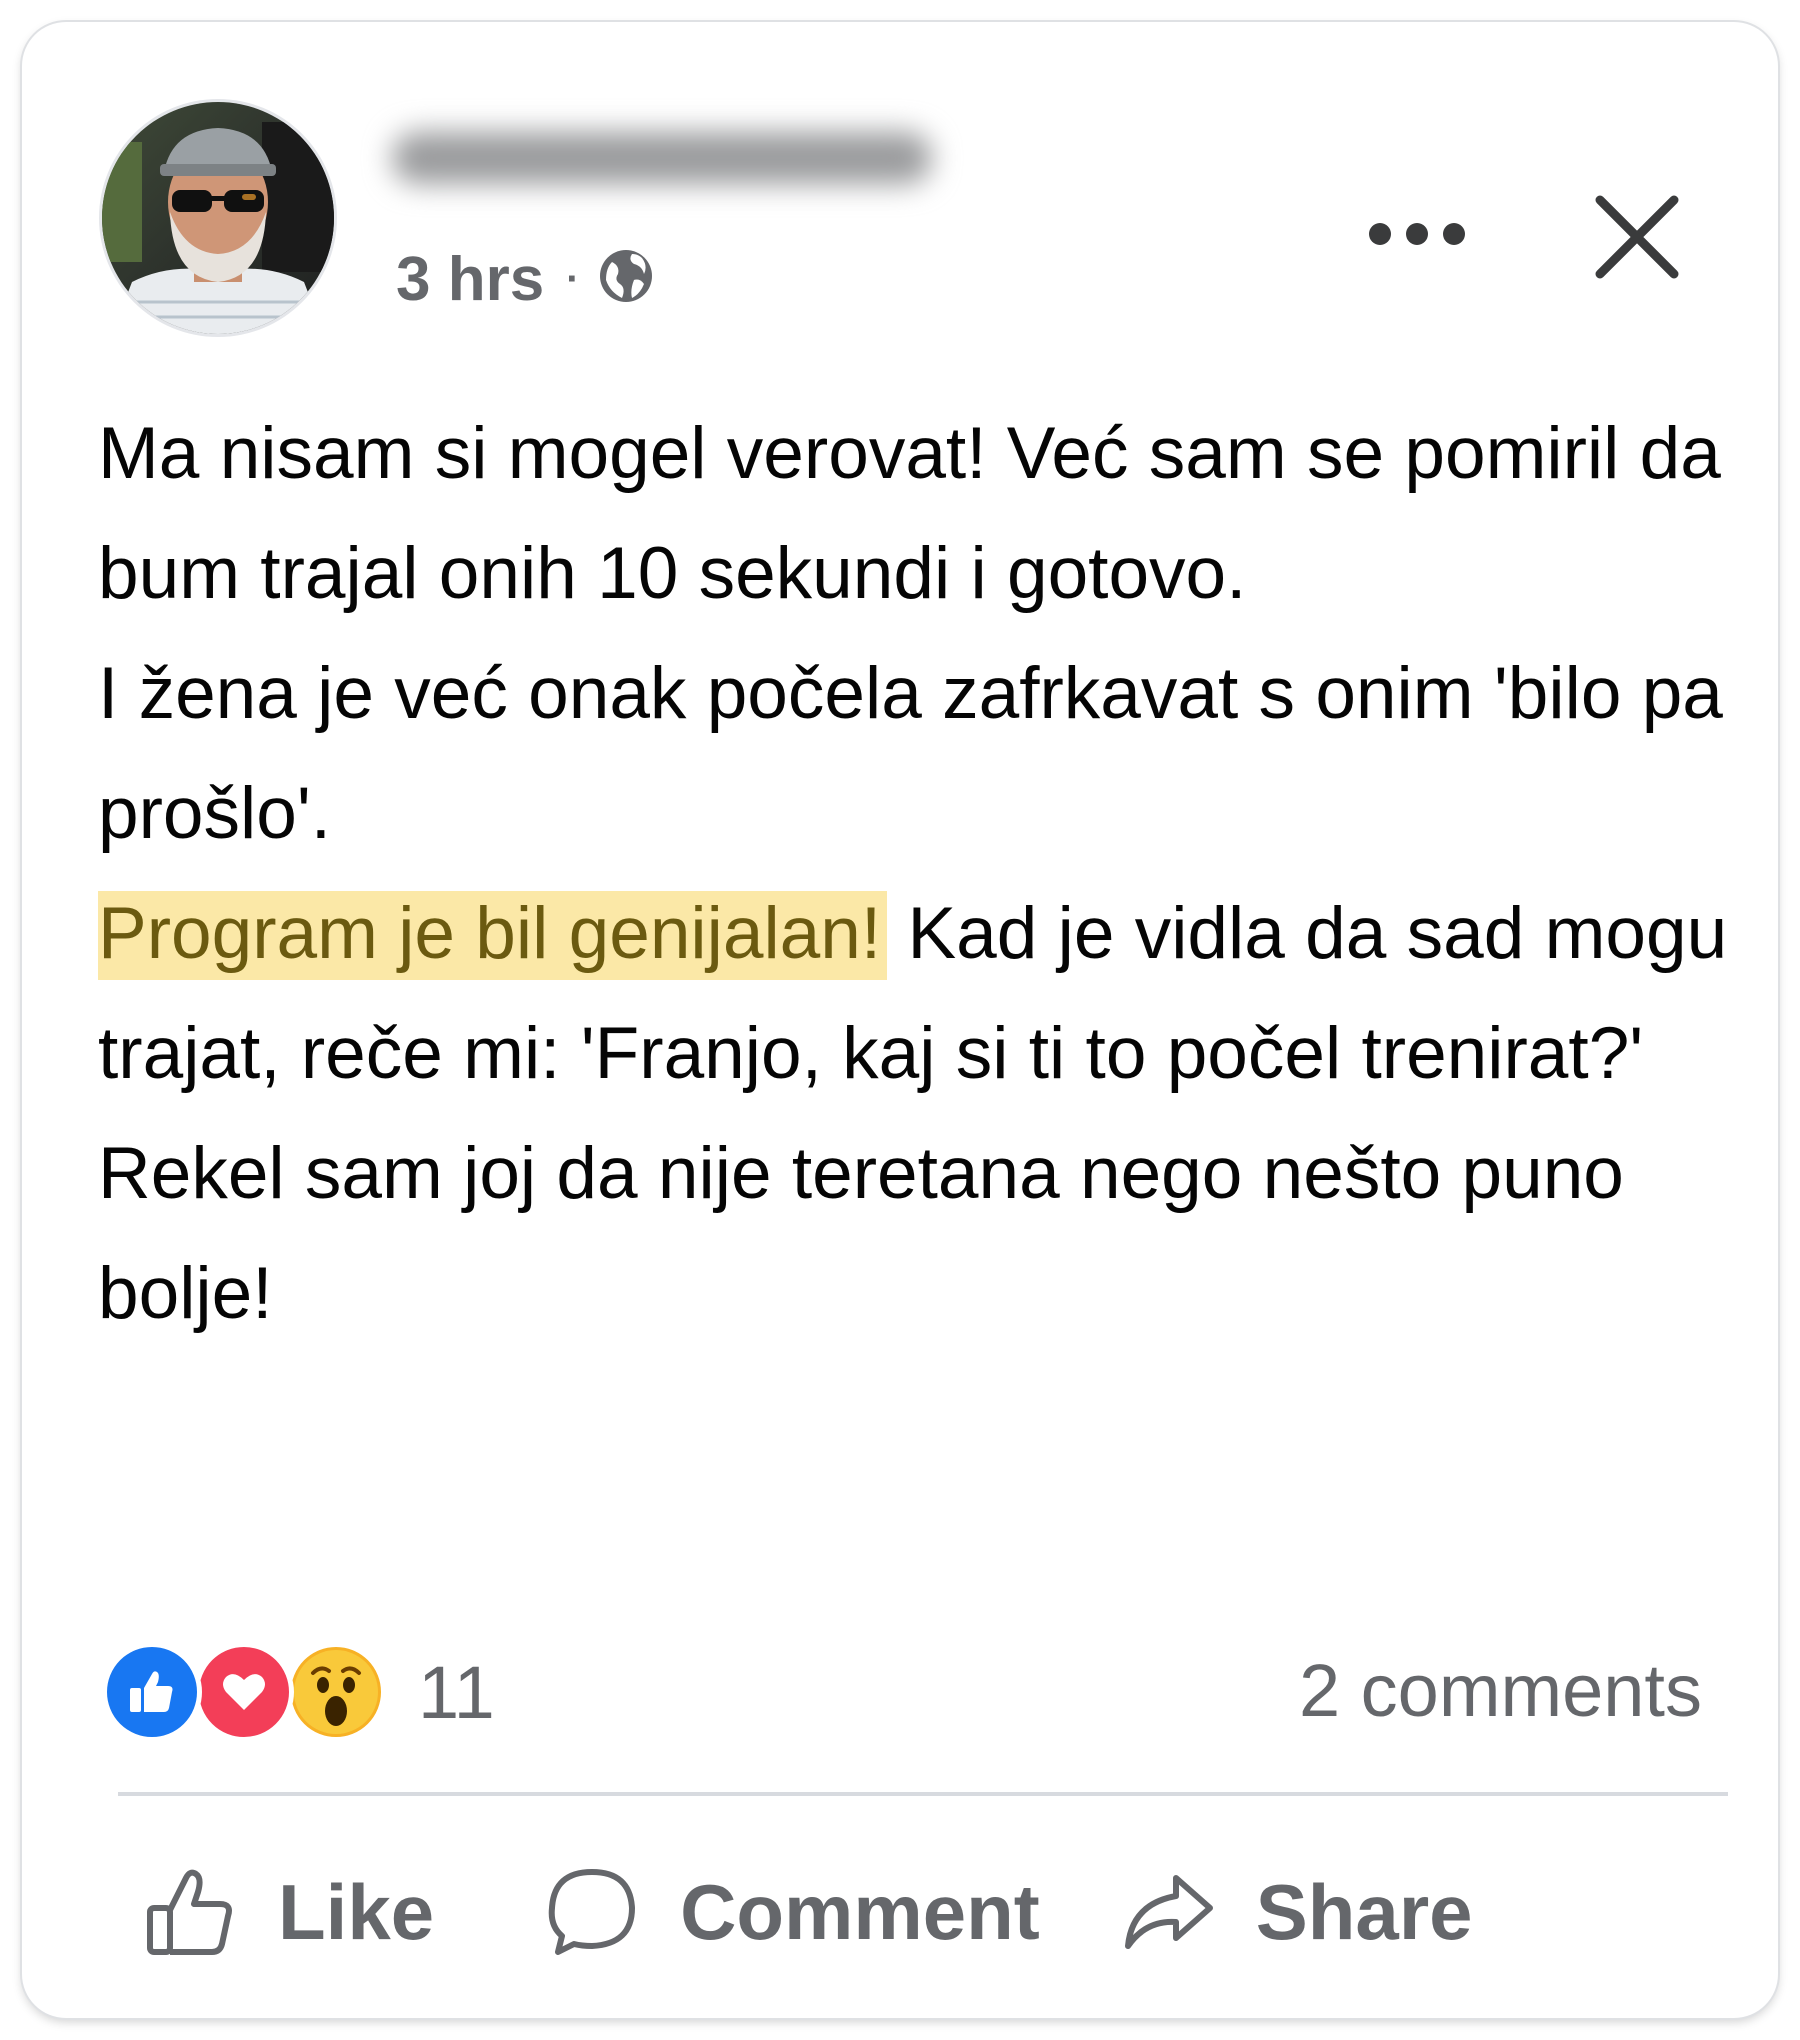 This screenshot has height=2040, width=1800. Describe the element at coordinates (592, 1912) in the screenshot. I see `comment-icon` at that location.